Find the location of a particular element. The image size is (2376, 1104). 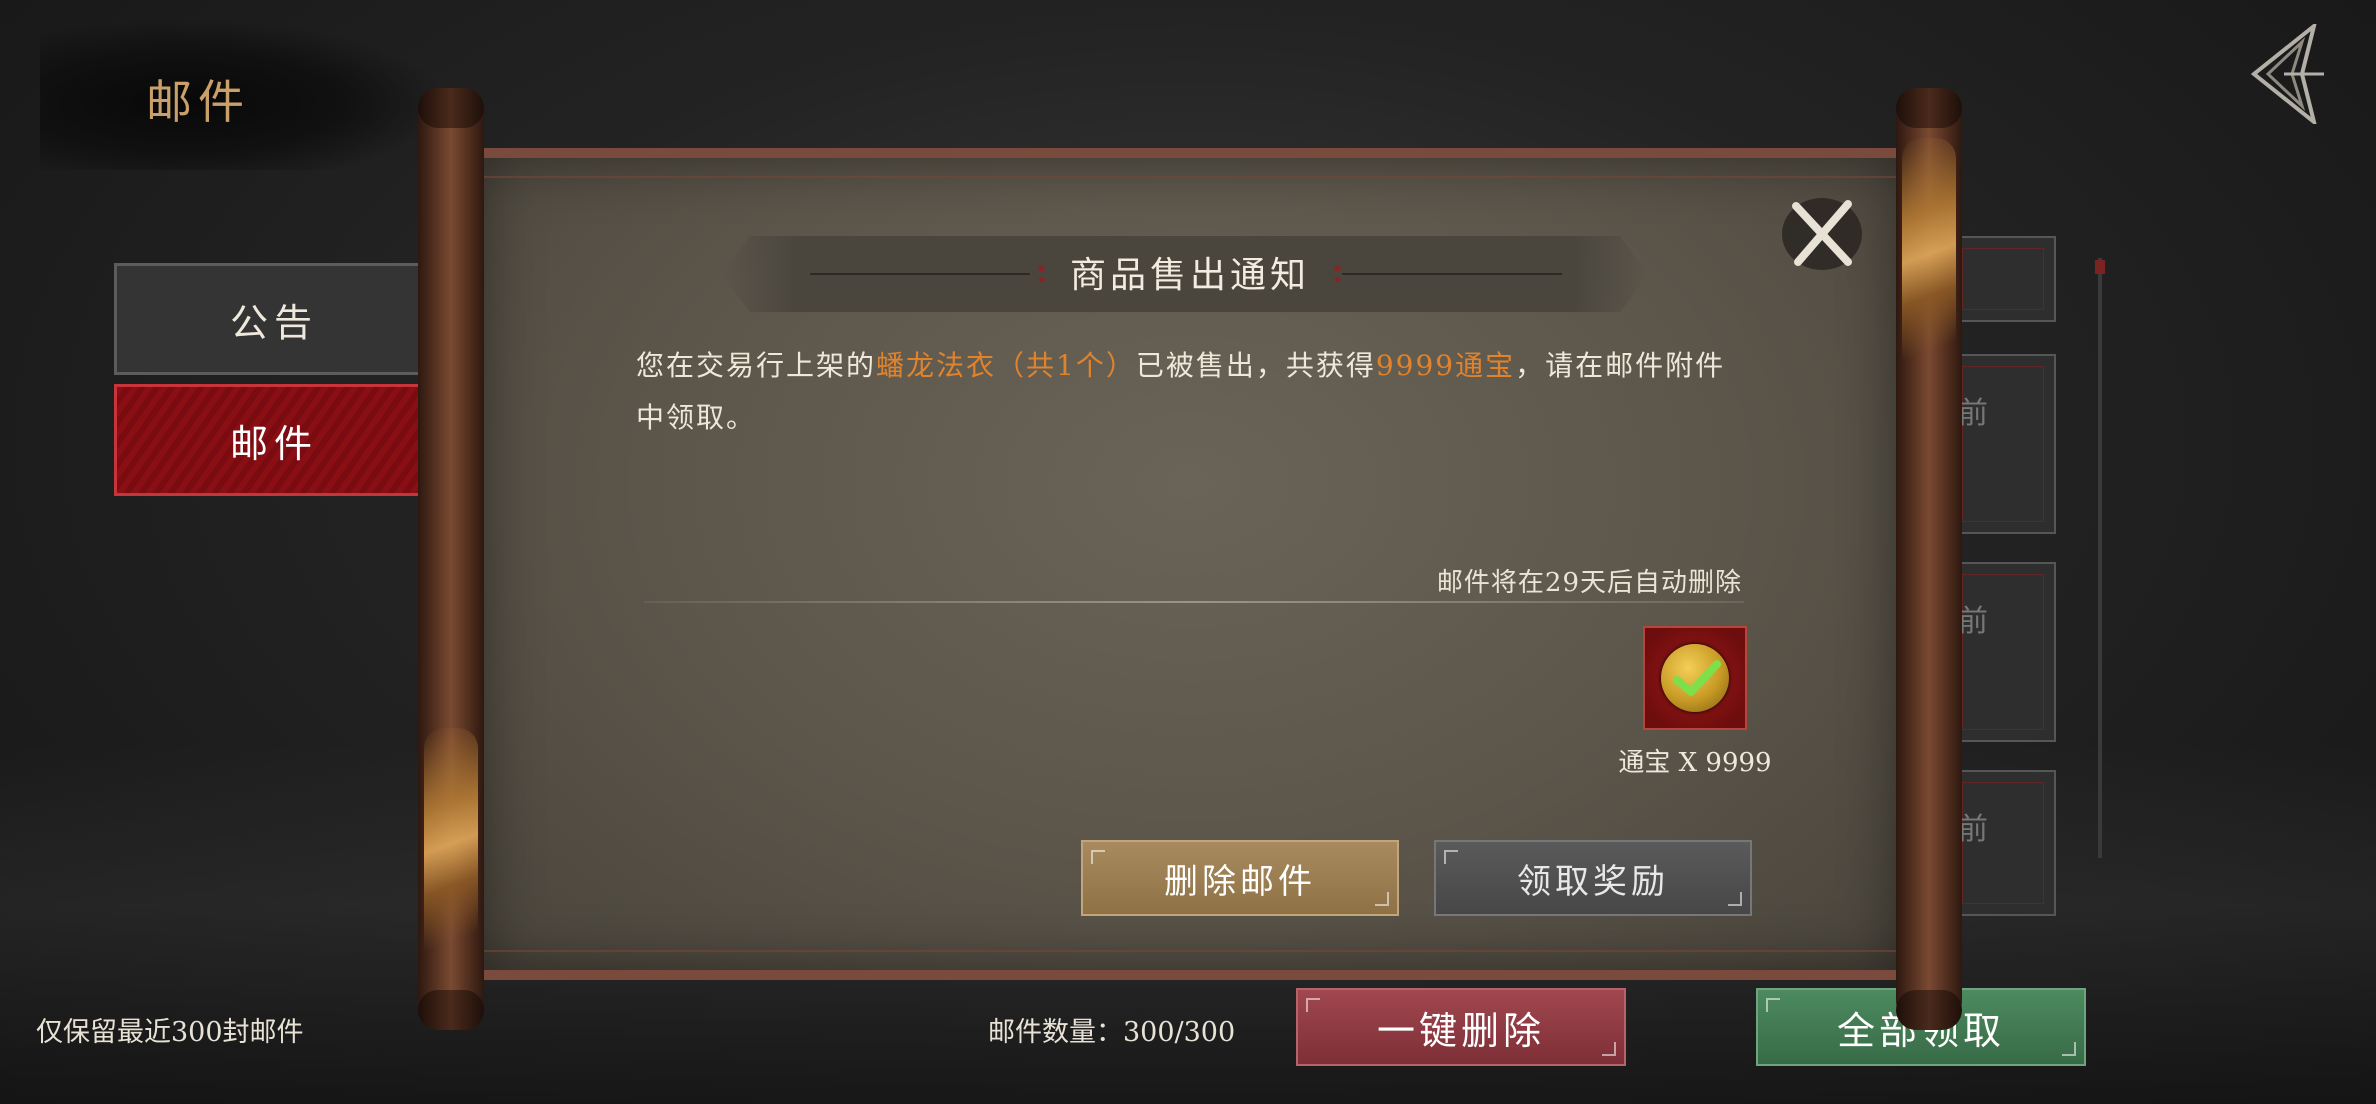

mail-count: 邮件数量：300/300 is located at coordinates (1112, 1032).